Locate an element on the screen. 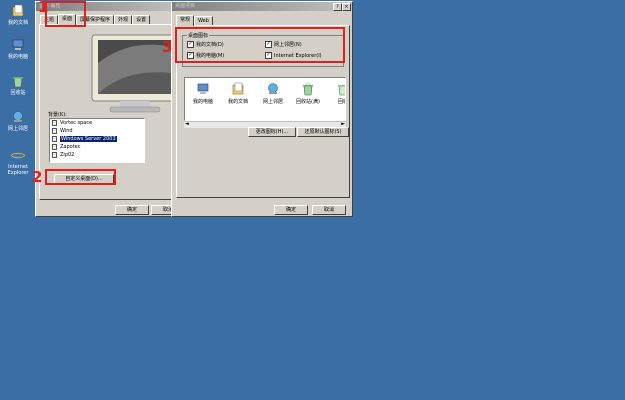  restore-default-button: 还原默认图标(S) is located at coordinates (323, 132).